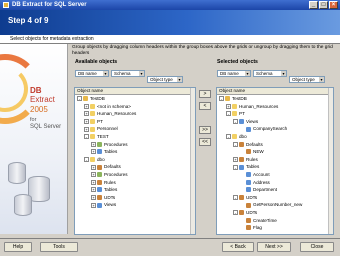 Image resolution: width=340 pixels, height=256 pixels. Describe the element at coordinates (92, 73) in the screenshot. I see `available-dbname-combo: DB name` at that location.